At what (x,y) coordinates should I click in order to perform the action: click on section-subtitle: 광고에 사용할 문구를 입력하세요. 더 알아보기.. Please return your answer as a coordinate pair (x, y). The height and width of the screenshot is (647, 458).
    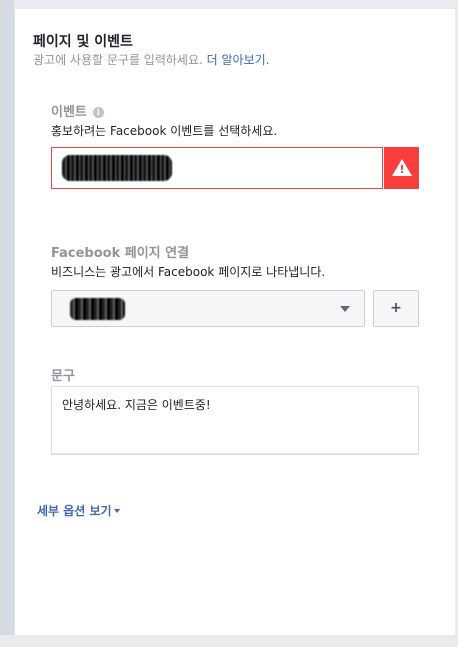
    Looking at the image, I should click on (151, 59).